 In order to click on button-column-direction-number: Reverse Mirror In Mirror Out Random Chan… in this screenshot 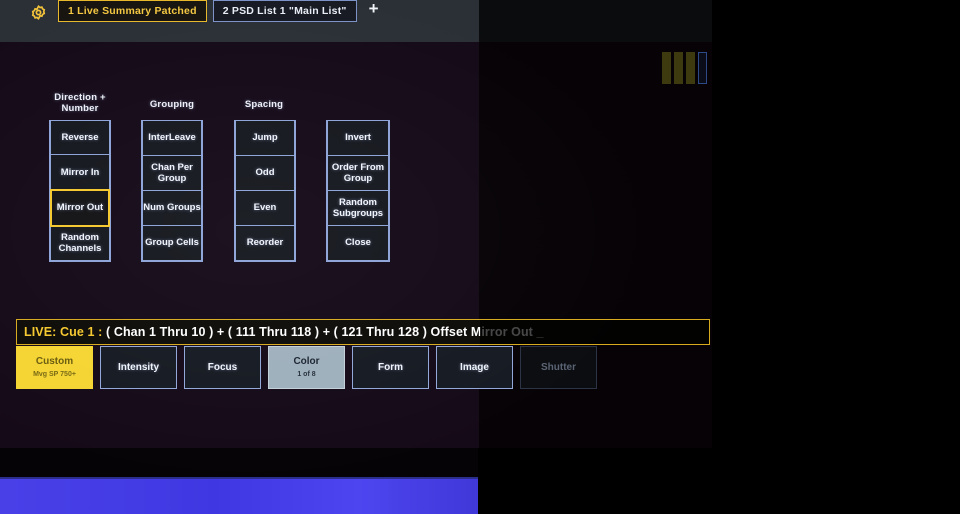, I will do `click(80, 190)`.